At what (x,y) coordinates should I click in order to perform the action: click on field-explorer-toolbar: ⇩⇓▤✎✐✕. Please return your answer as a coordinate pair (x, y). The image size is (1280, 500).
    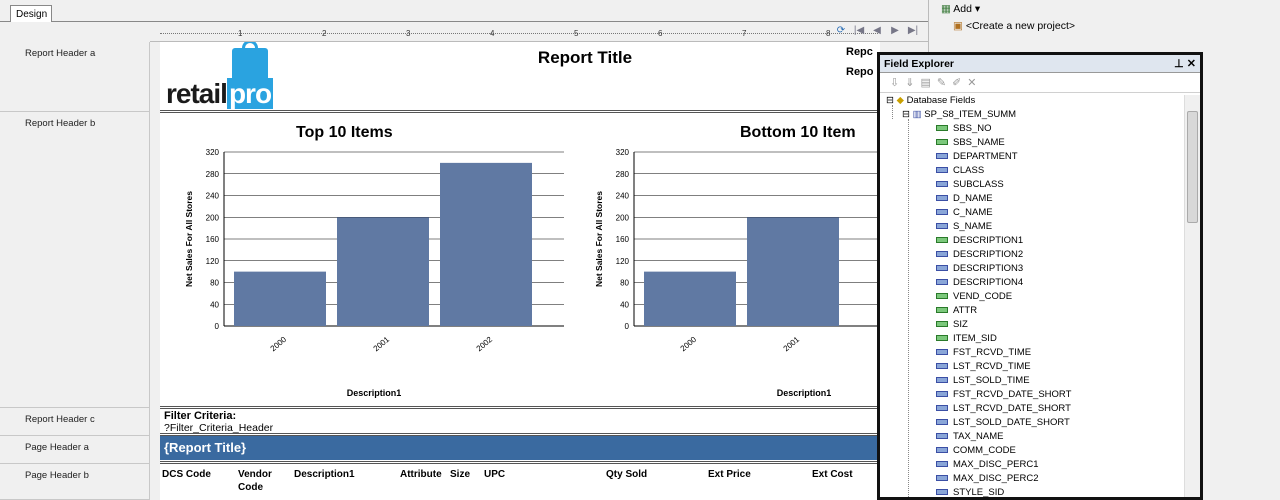
    Looking at the image, I should click on (1040, 83).